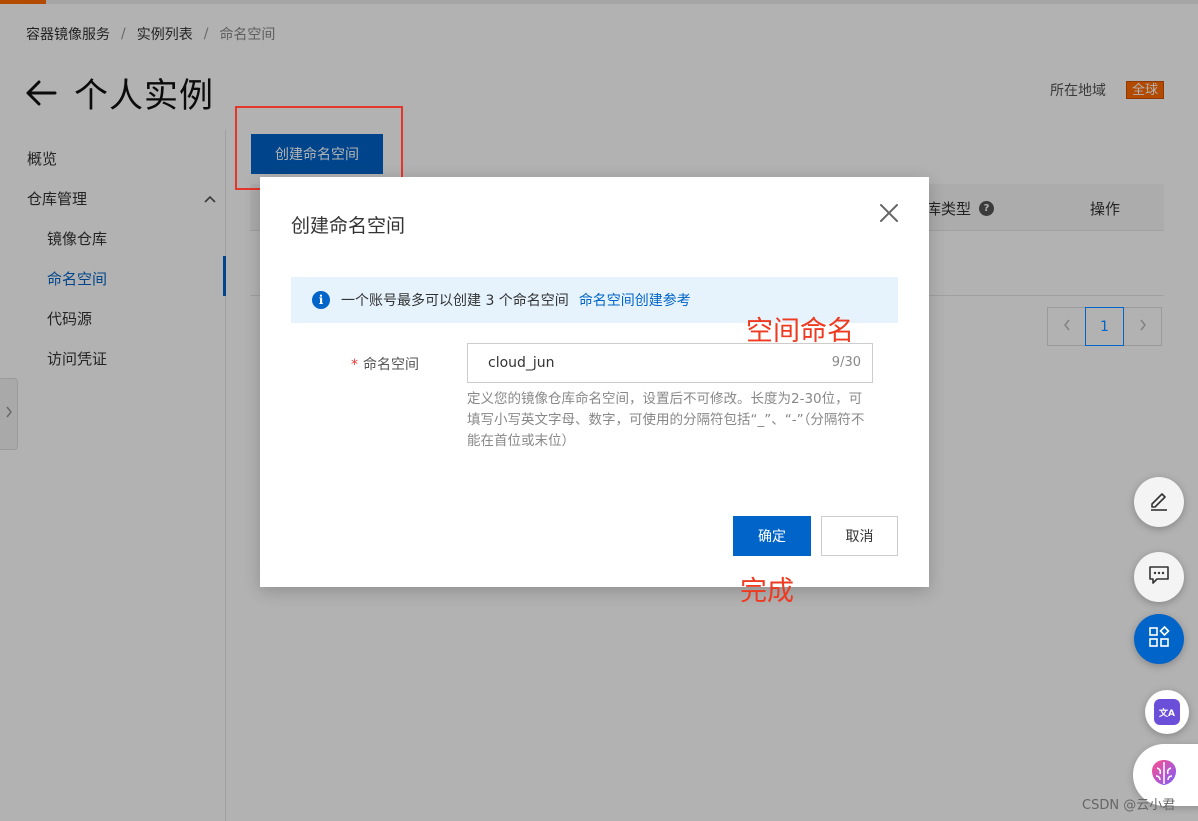 The image size is (1198, 821). What do you see at coordinates (800, 331) in the screenshot?
I see `annotation-name-hint: 空间命名` at bounding box center [800, 331].